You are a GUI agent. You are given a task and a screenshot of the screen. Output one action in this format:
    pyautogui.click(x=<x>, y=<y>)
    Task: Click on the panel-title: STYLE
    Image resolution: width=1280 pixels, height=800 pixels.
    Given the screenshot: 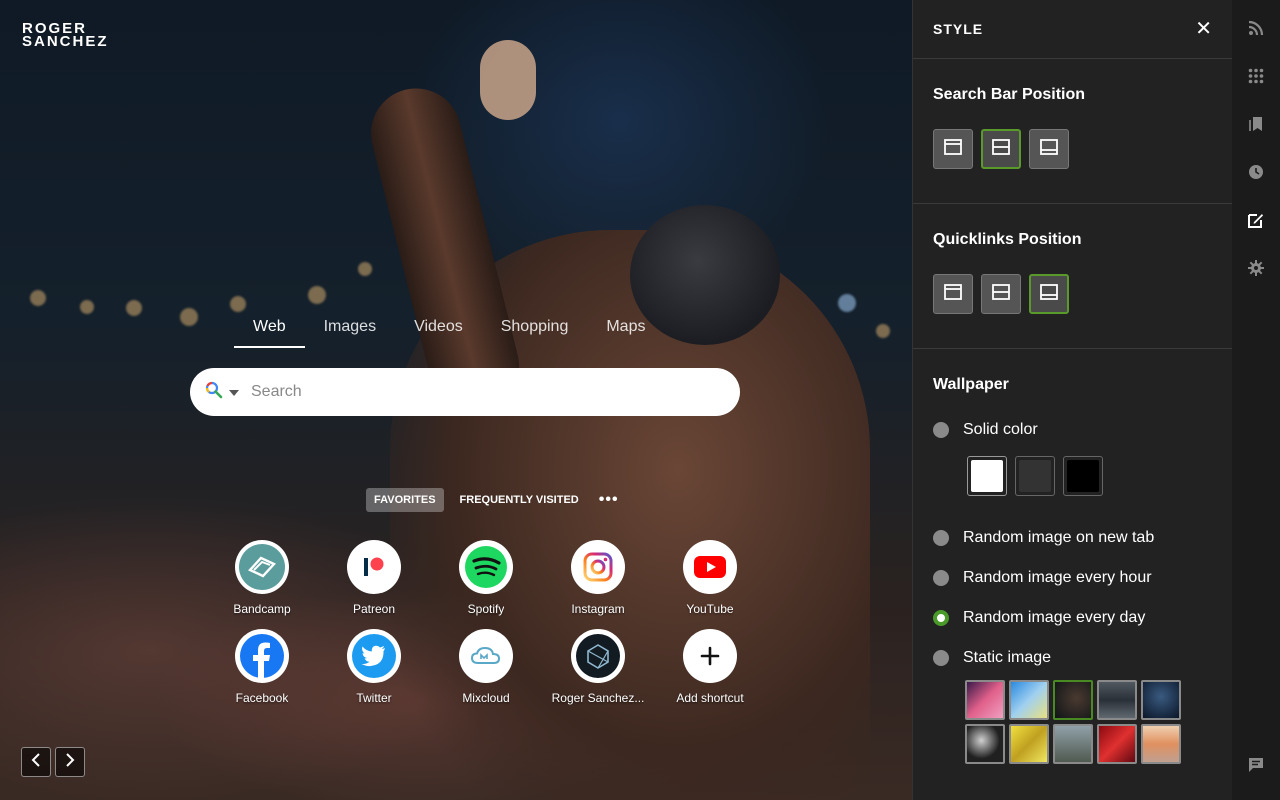 What is the action you would take?
    pyautogui.click(x=958, y=29)
    